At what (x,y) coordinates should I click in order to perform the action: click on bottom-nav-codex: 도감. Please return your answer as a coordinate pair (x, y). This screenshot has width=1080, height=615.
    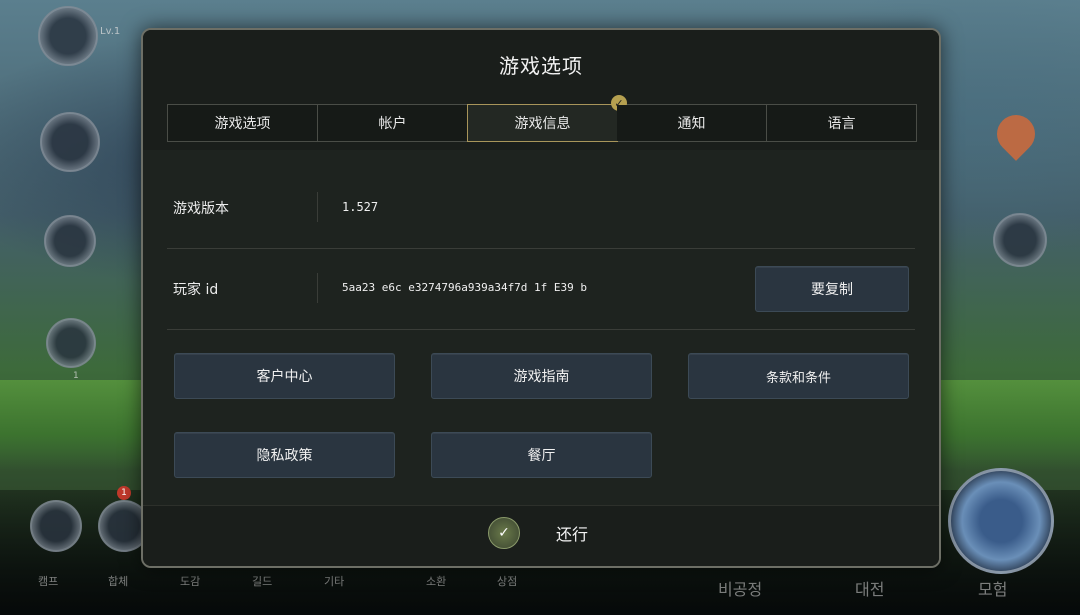
    Looking at the image, I should click on (190, 581).